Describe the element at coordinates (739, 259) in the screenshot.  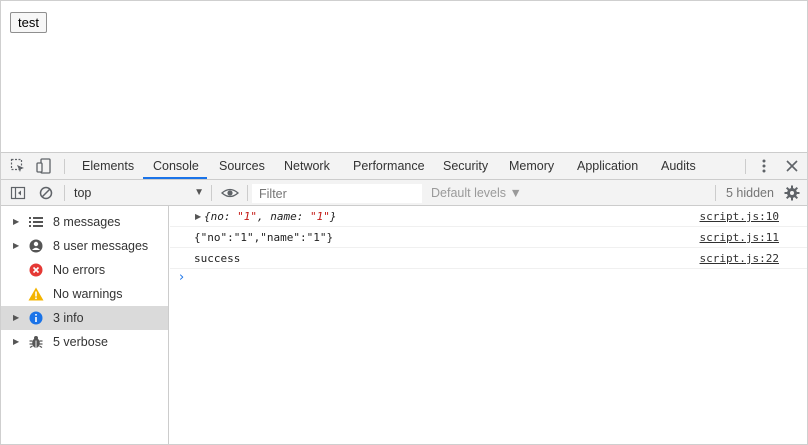
I see `source-link: script.js:22` at that location.